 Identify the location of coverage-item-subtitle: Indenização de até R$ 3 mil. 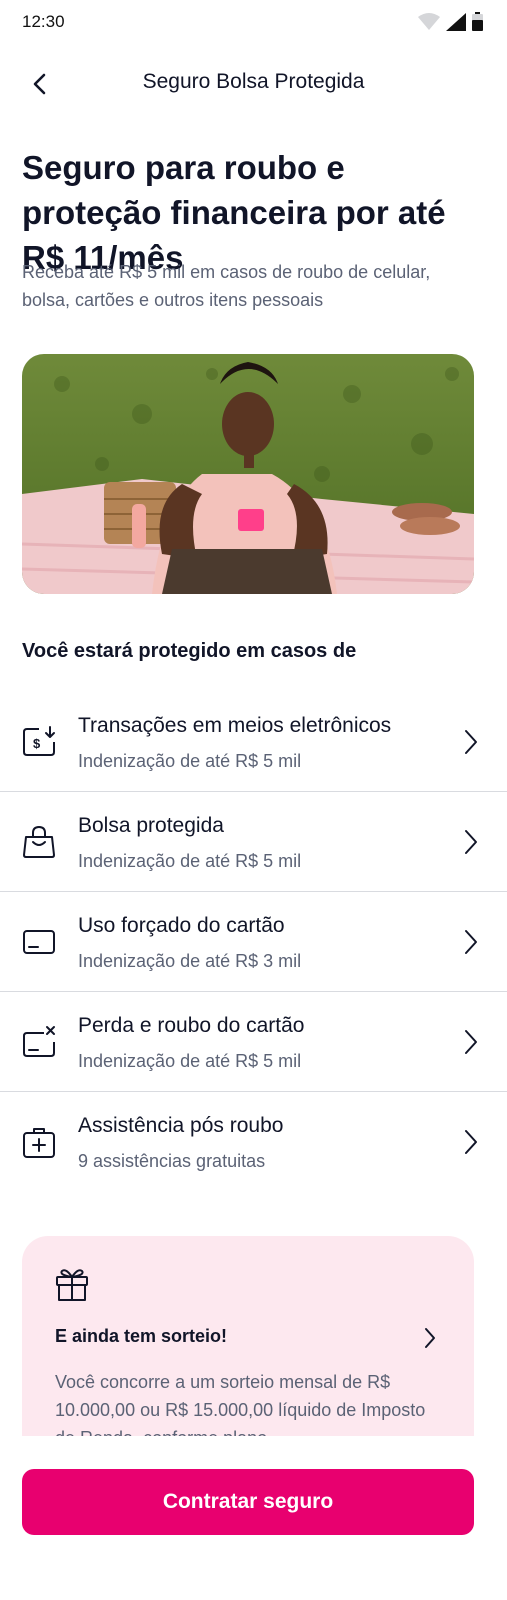
(190, 961).